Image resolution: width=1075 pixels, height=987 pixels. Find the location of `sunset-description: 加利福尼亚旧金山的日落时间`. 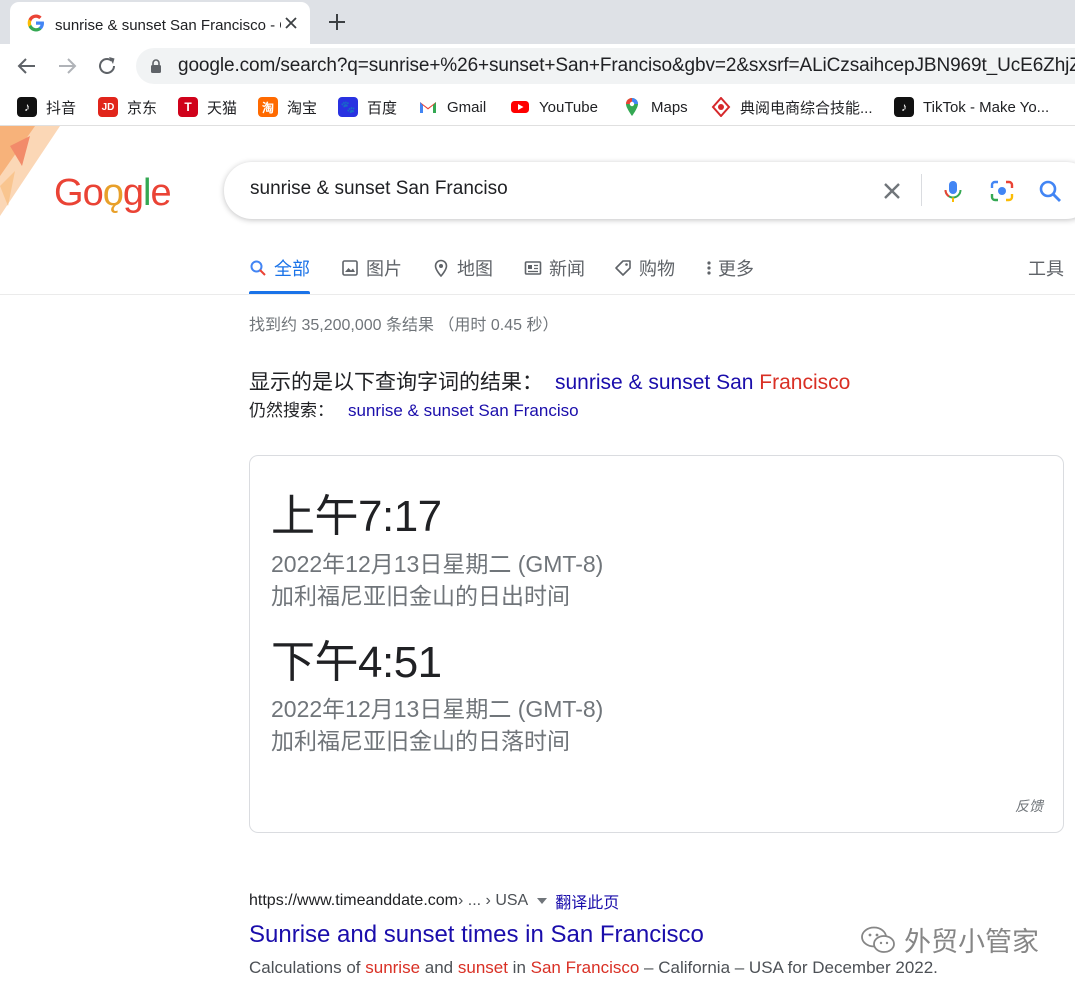

sunset-description: 加利福尼亚旧金山的日落时间 is located at coordinates (420, 741).